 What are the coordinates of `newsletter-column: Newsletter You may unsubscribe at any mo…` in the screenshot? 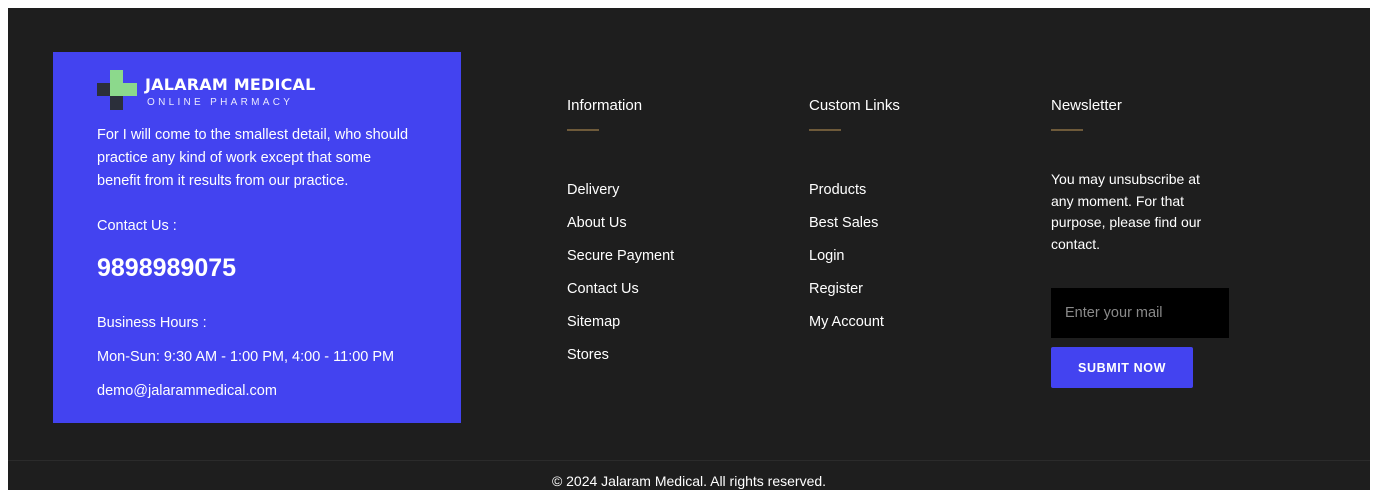 It's located at (1140, 242).